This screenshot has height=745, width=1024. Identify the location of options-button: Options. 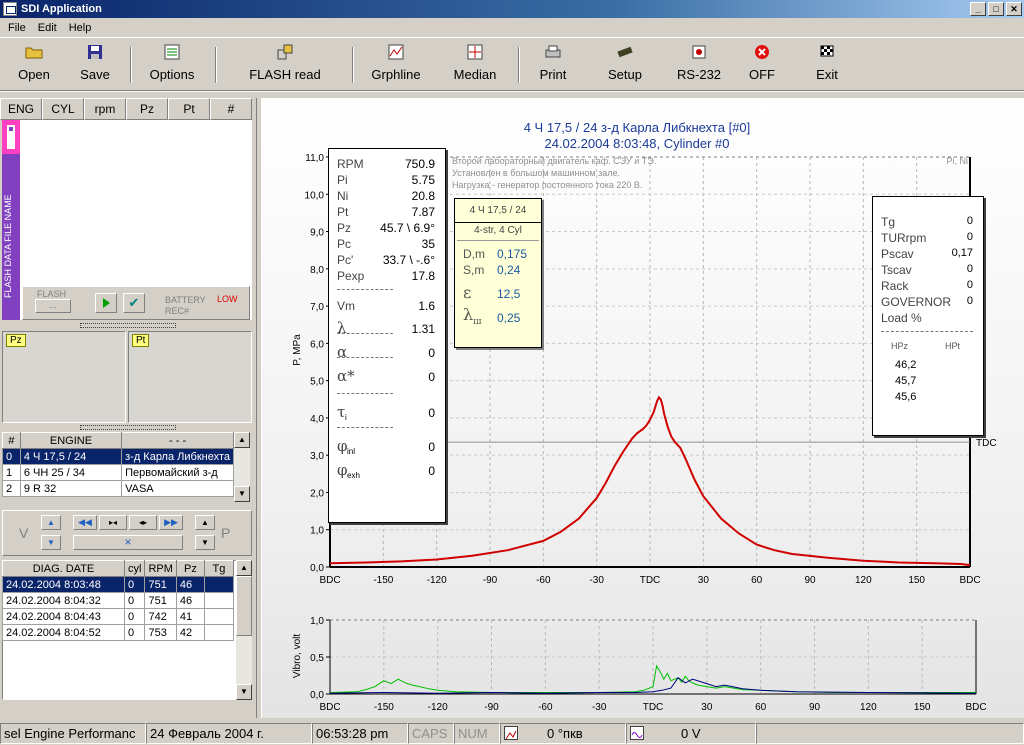
(172, 66).